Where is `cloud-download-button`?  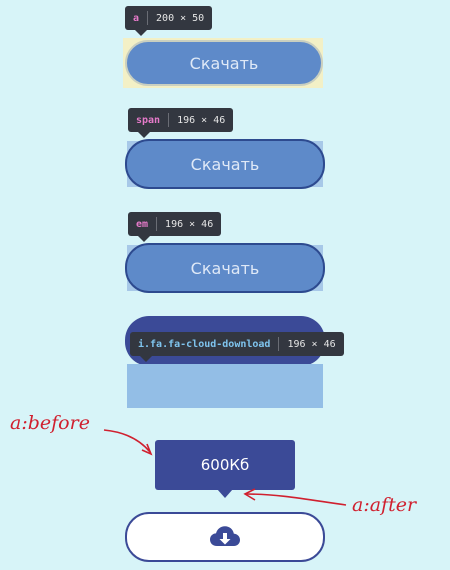
cloud-download-button is located at coordinates (225, 537).